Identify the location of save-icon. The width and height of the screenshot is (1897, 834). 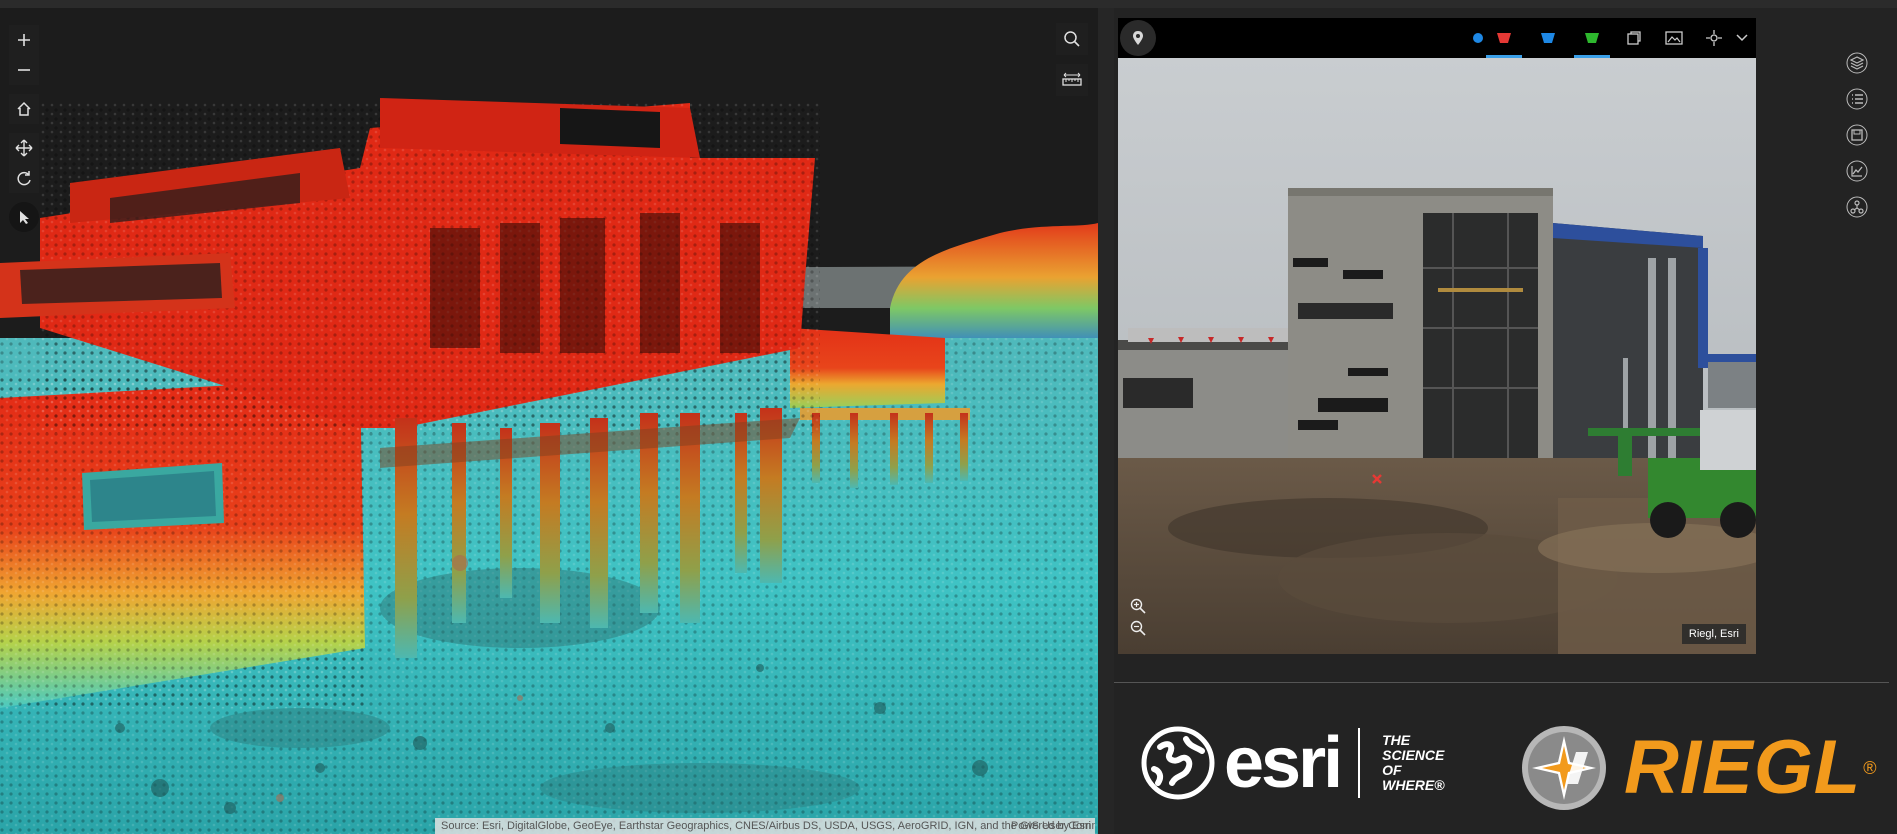
(1857, 135).